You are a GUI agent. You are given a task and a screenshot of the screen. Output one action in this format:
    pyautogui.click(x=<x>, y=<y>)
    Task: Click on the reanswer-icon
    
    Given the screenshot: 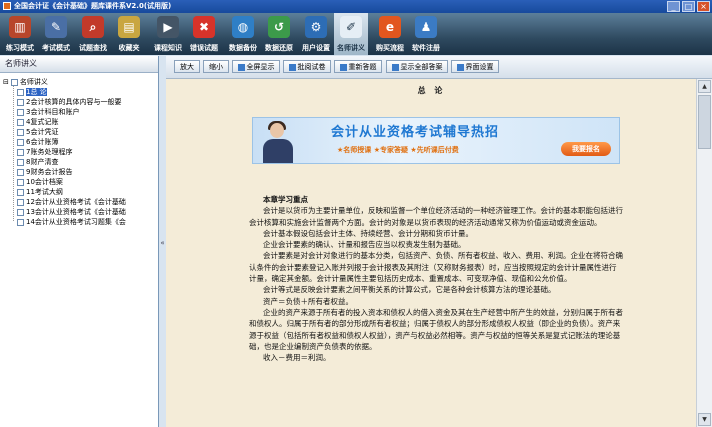 What is the action you would take?
    pyautogui.click(x=343, y=67)
    